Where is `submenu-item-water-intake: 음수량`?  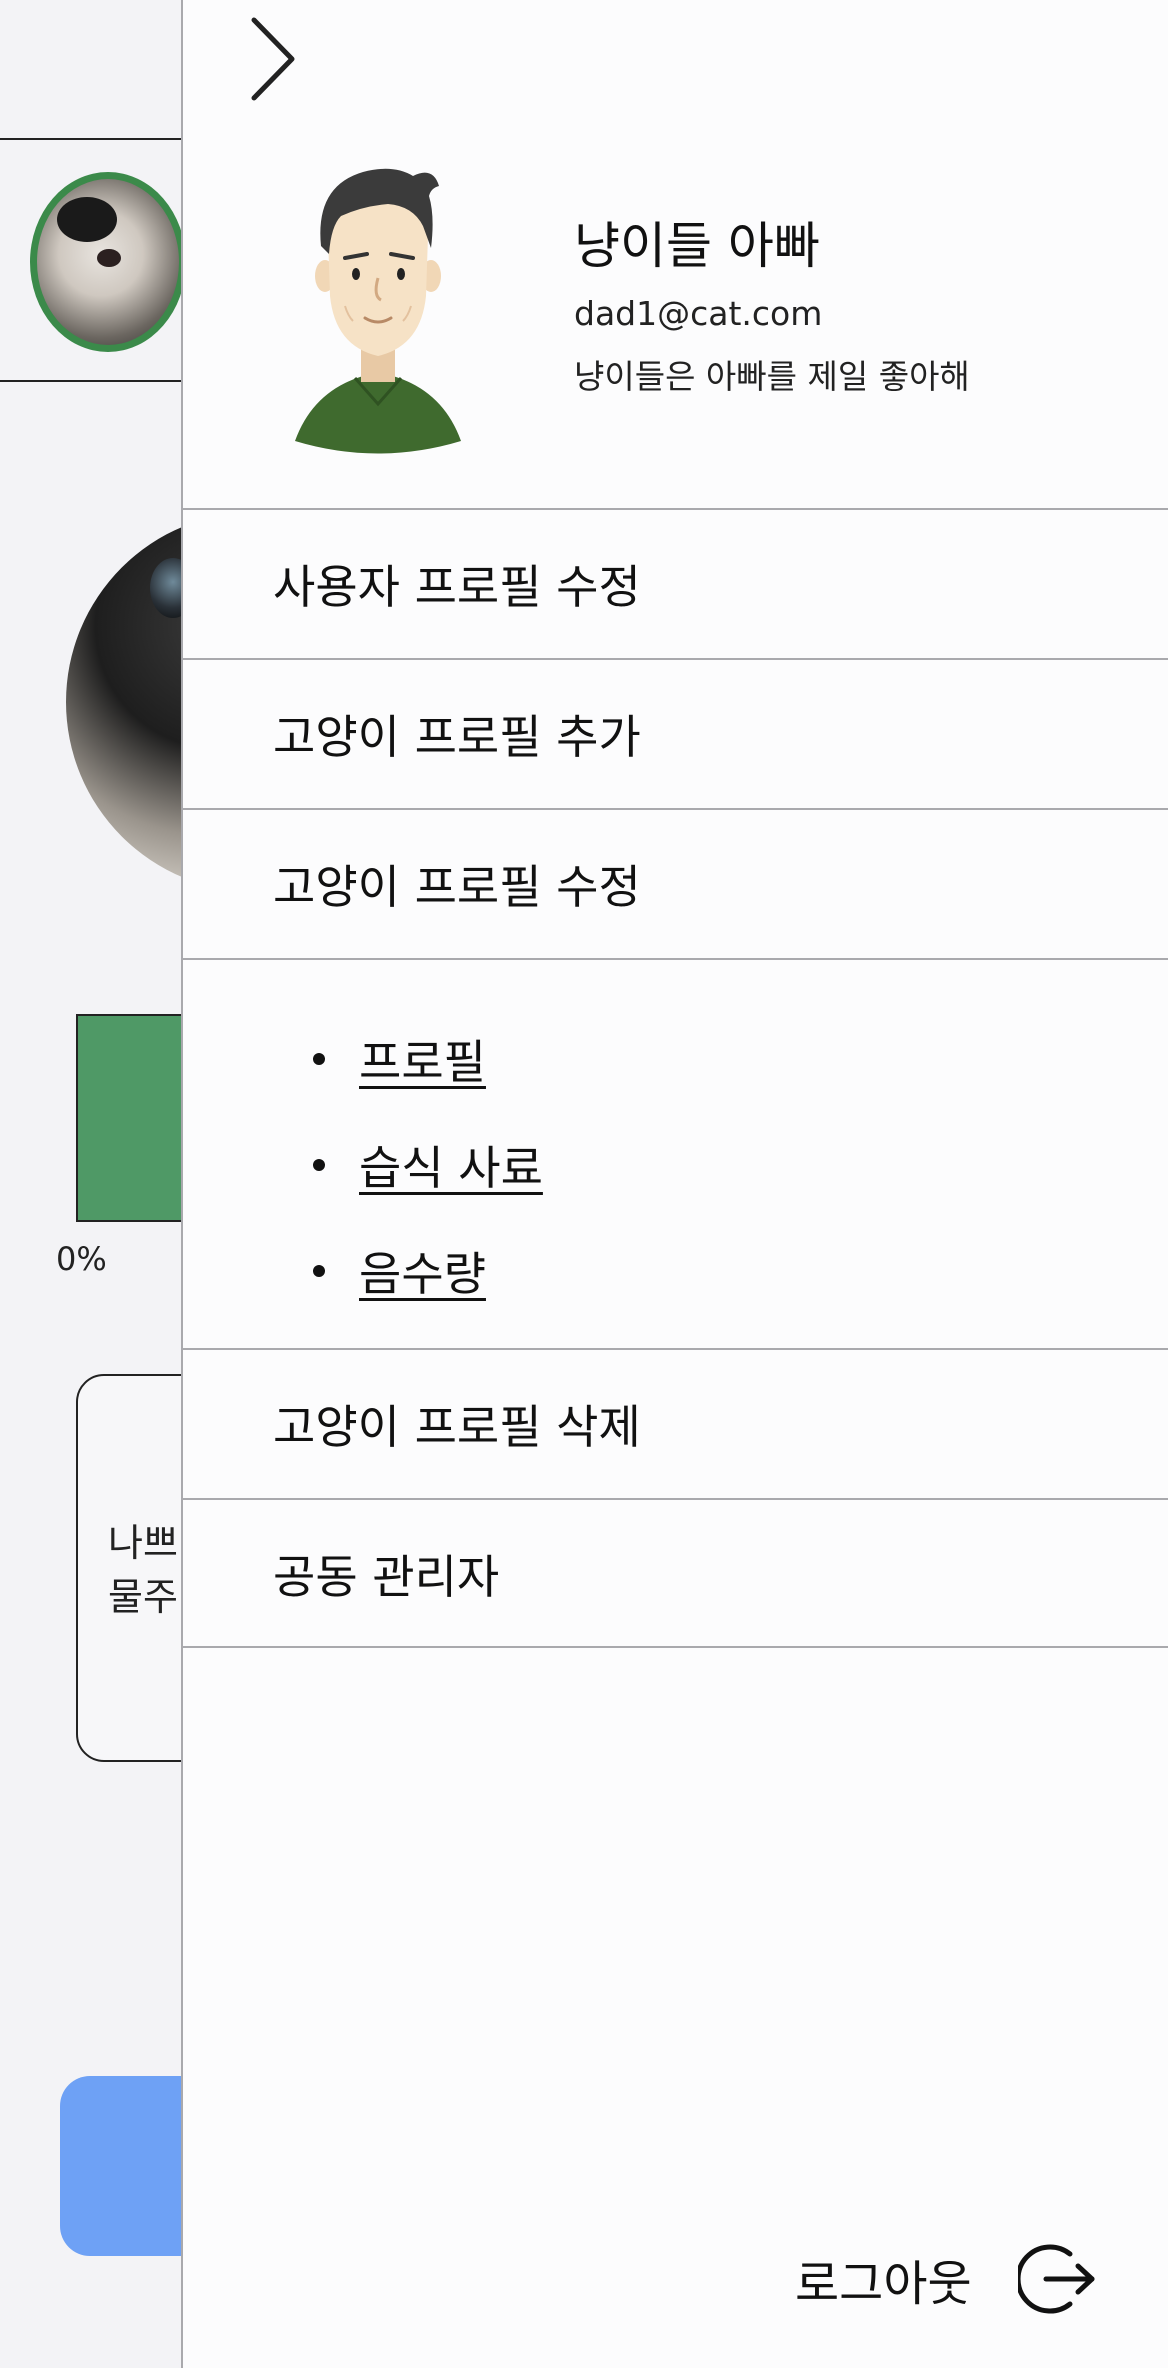 submenu-item-water-intake: 음수량 is located at coordinates (399, 1271).